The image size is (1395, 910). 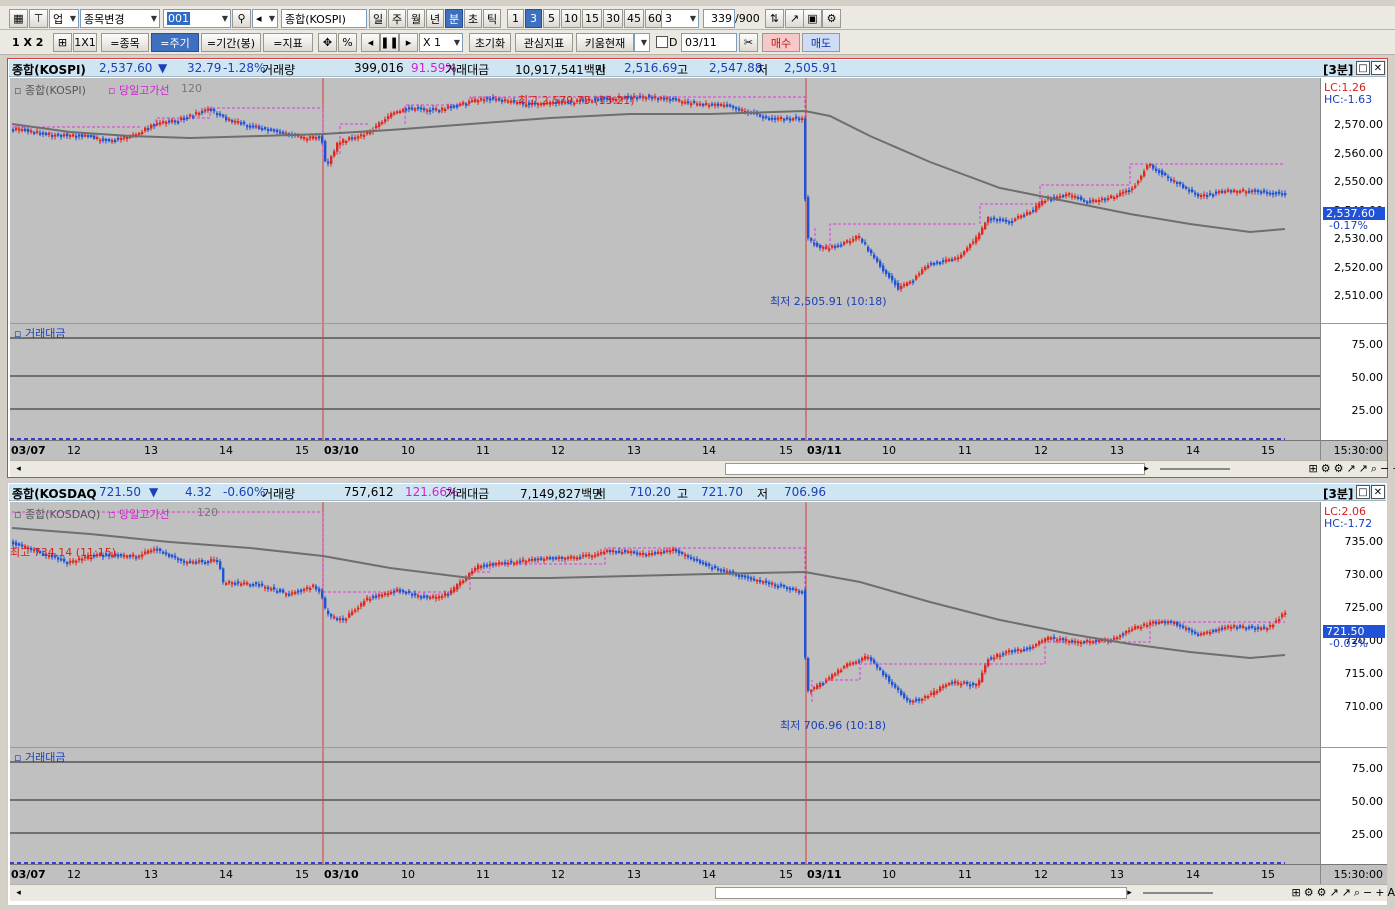 I want to click on period-button-6: 틱, so click(x=492, y=18).